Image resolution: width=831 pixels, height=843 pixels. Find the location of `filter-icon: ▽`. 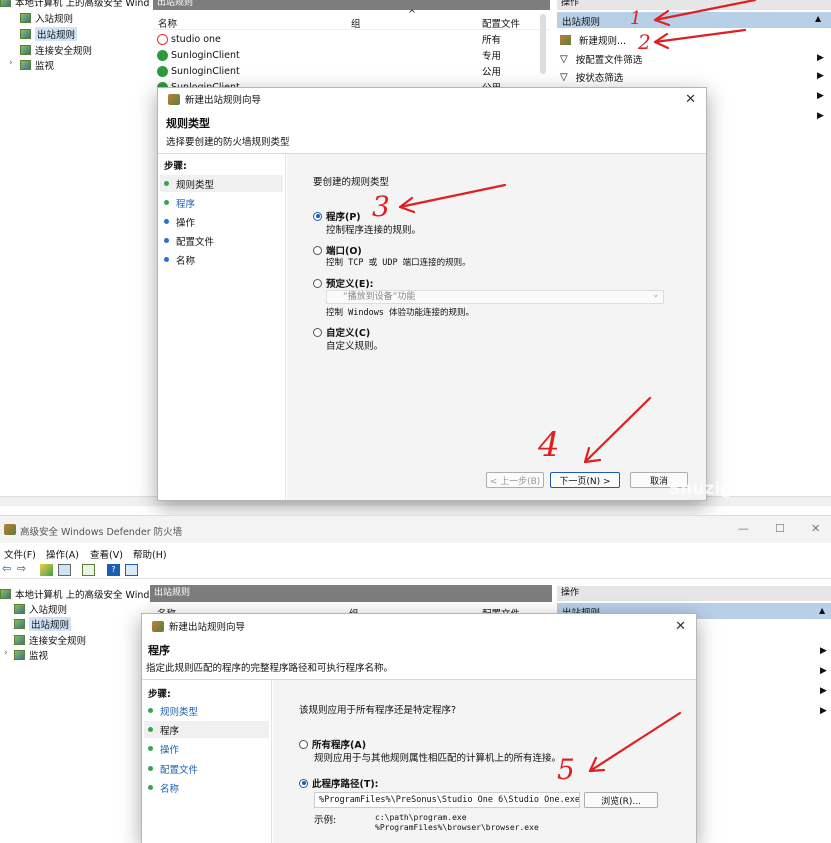

filter-icon: ▽ is located at coordinates (564, 77).